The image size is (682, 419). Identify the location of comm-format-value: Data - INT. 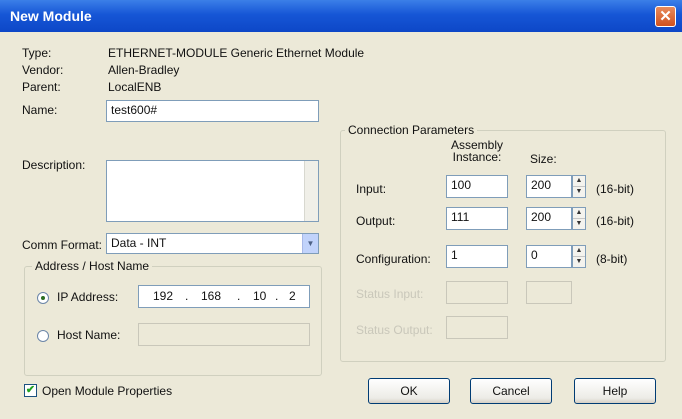
(139, 243).